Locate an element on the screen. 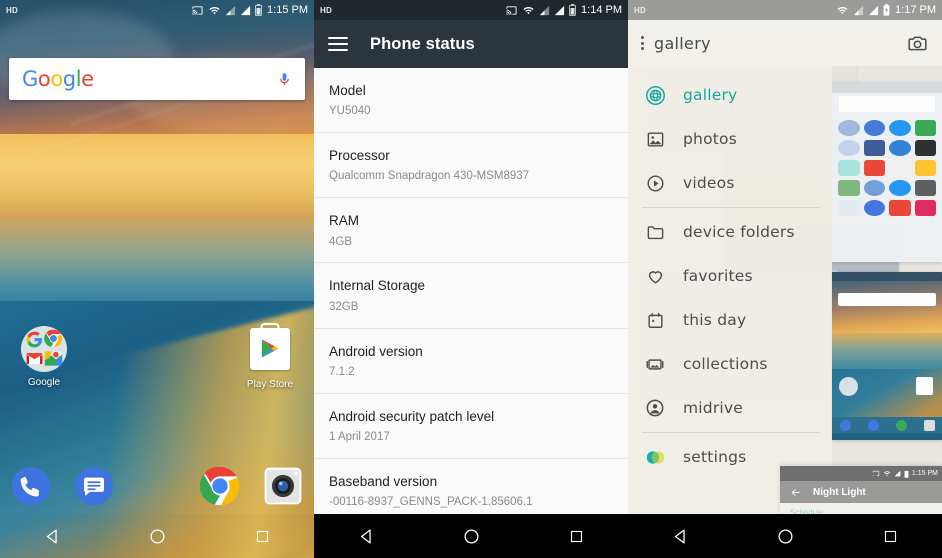 This screenshot has height=558, width=942. row-value: 32GB is located at coordinates (344, 306).